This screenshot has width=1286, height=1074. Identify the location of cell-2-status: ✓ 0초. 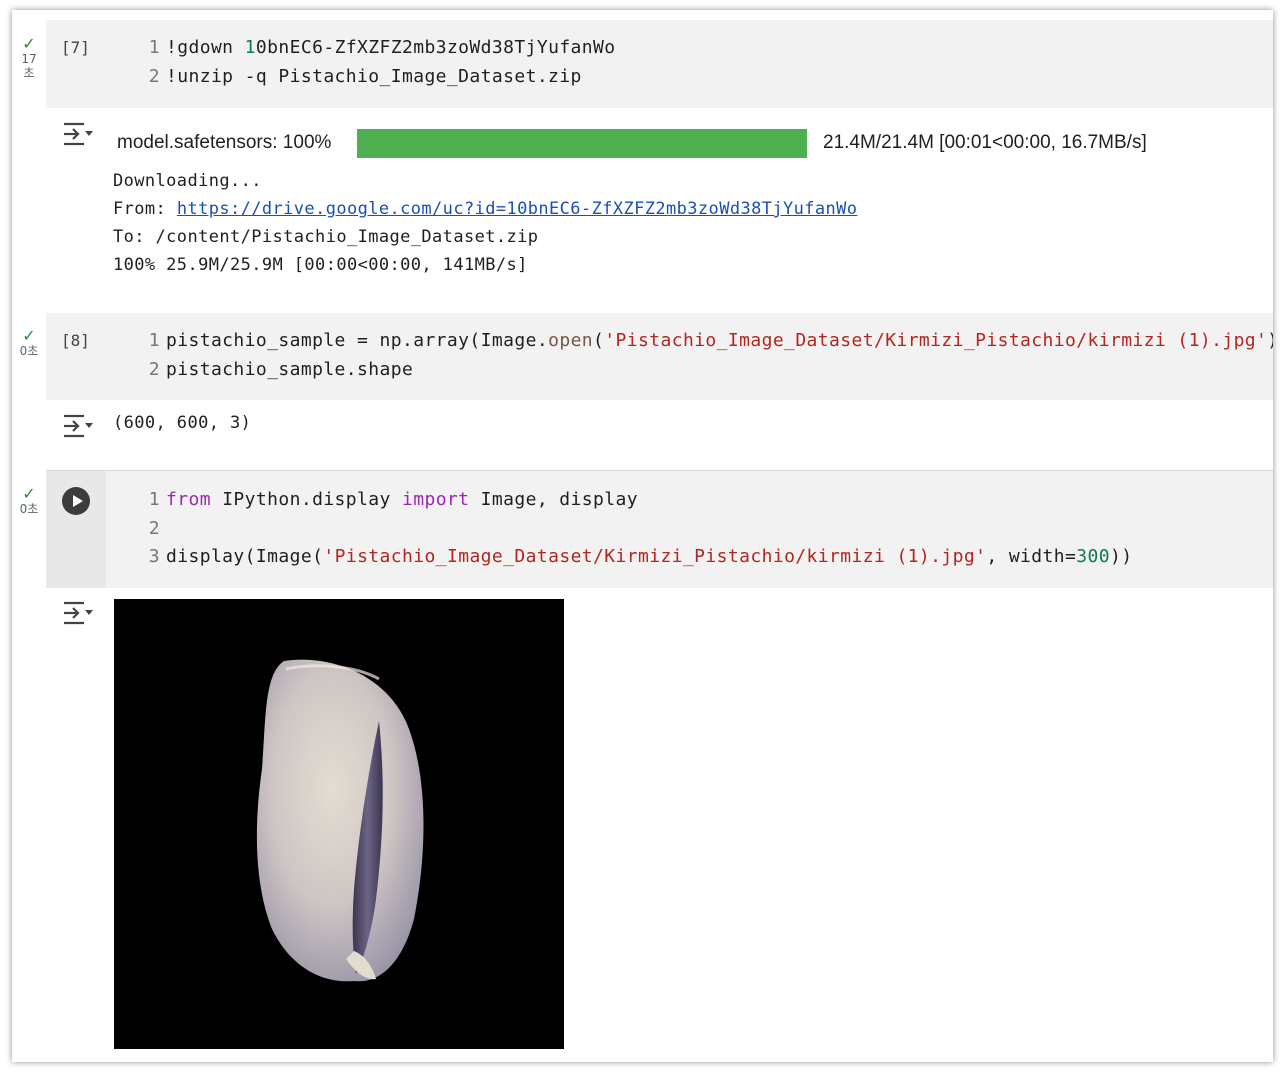
(29, 342).